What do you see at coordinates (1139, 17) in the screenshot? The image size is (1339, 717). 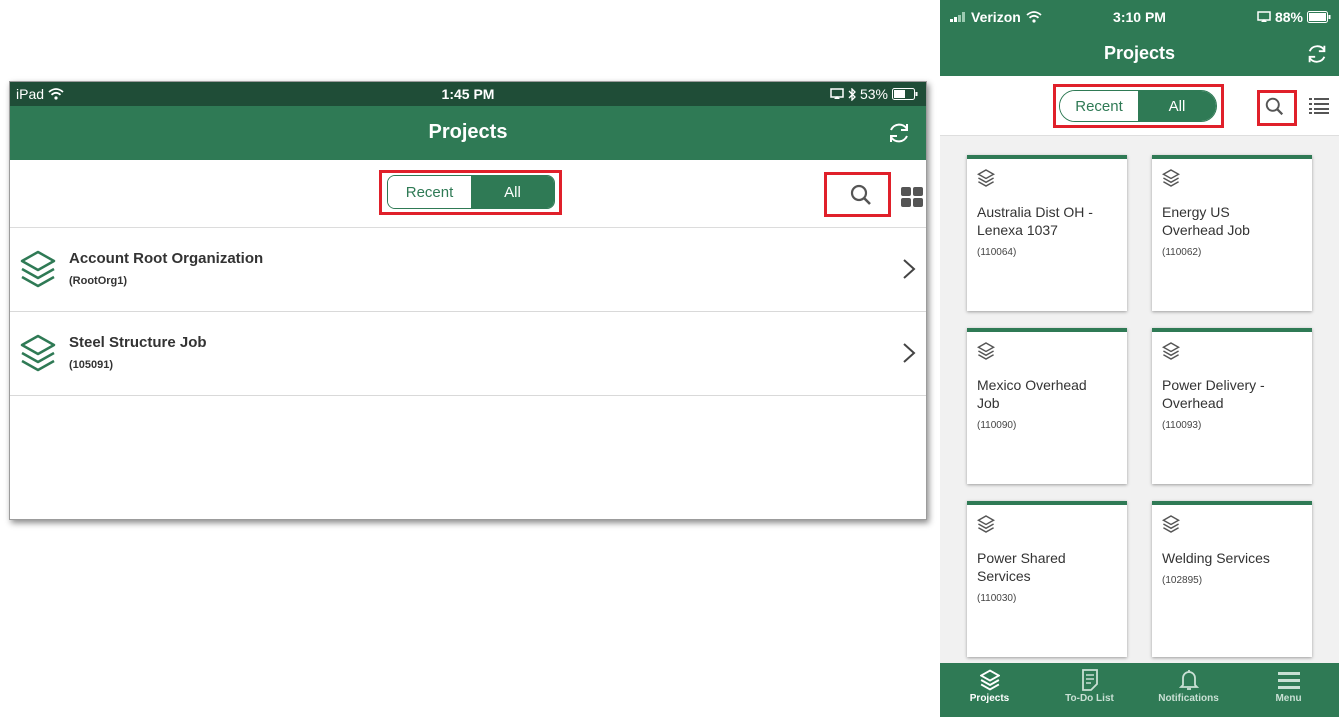 I see `iphone-status-bar: Verizon 3:10 PM 88%` at bounding box center [1139, 17].